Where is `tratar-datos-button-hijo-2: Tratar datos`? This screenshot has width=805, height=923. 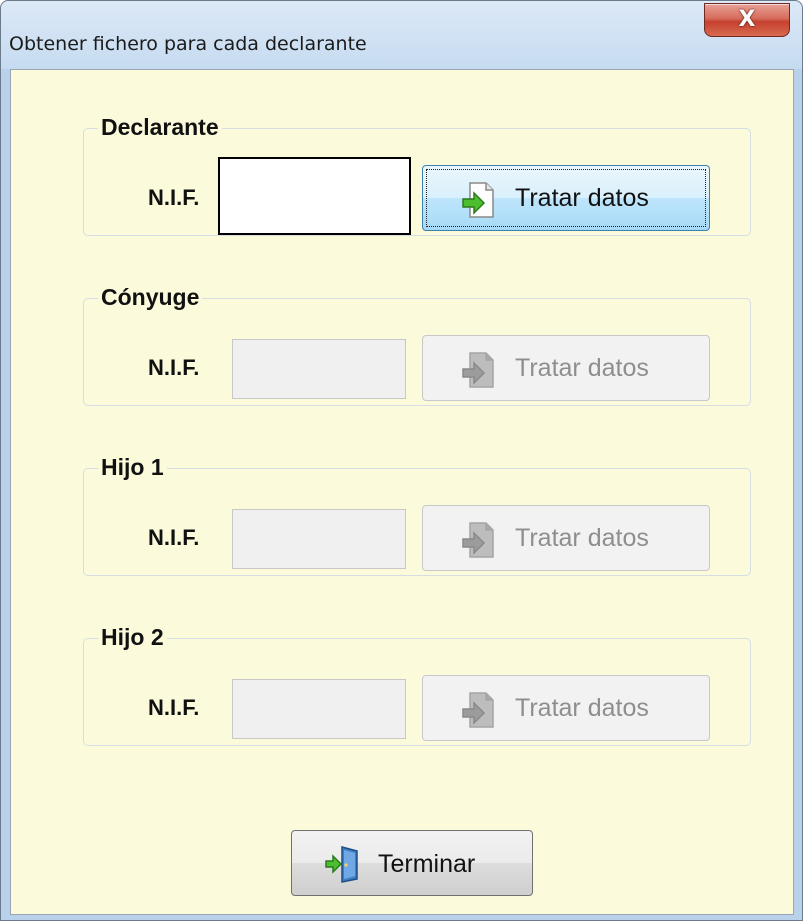 tratar-datos-button-hijo-2: Tratar datos is located at coordinates (566, 708).